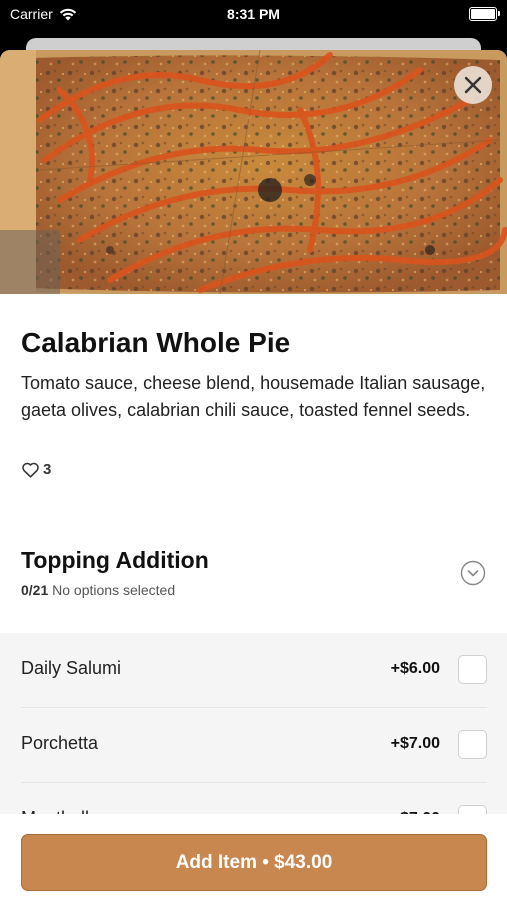 The width and height of the screenshot is (507, 900). Describe the element at coordinates (60, 743) in the screenshot. I see `option-name: Porchetta` at that location.